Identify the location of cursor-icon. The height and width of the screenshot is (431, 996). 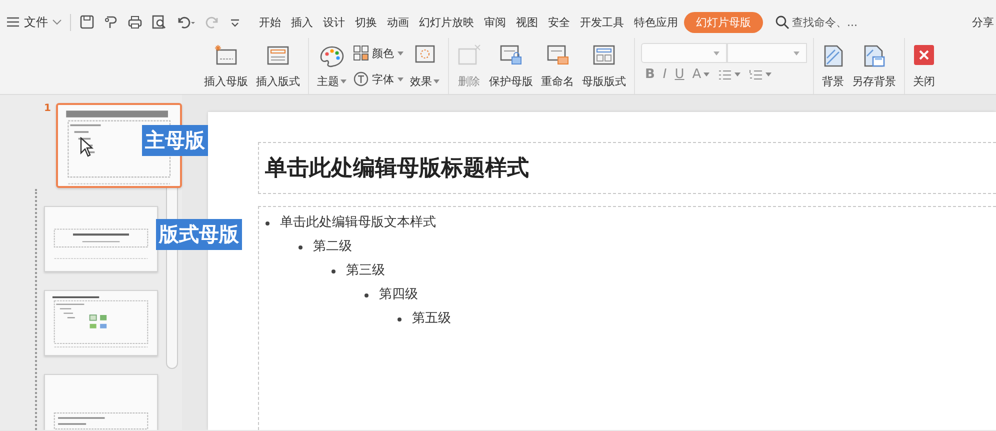
(87, 147).